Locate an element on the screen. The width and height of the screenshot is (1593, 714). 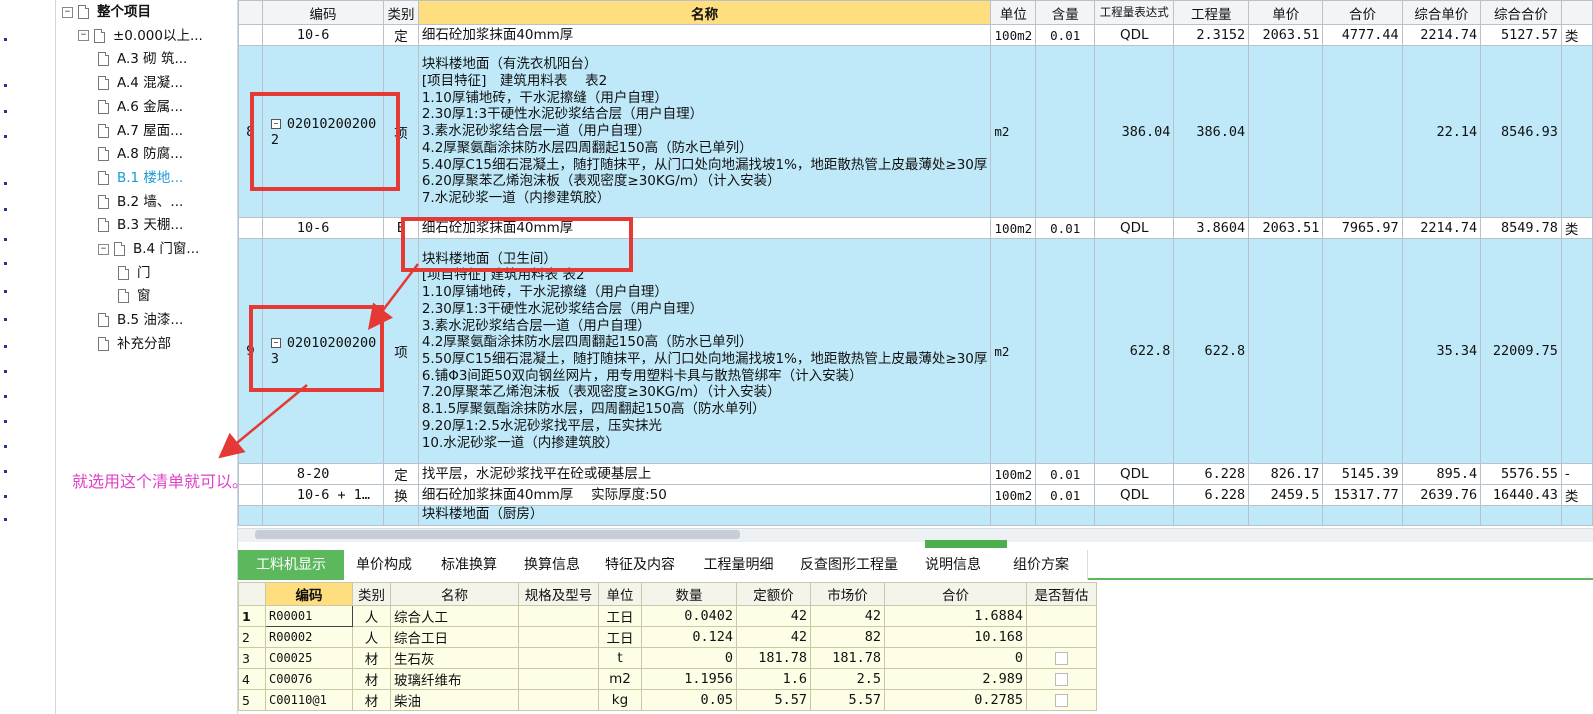
annotation-note: 就选用这个清单就可以。 is located at coordinates (160, 481).